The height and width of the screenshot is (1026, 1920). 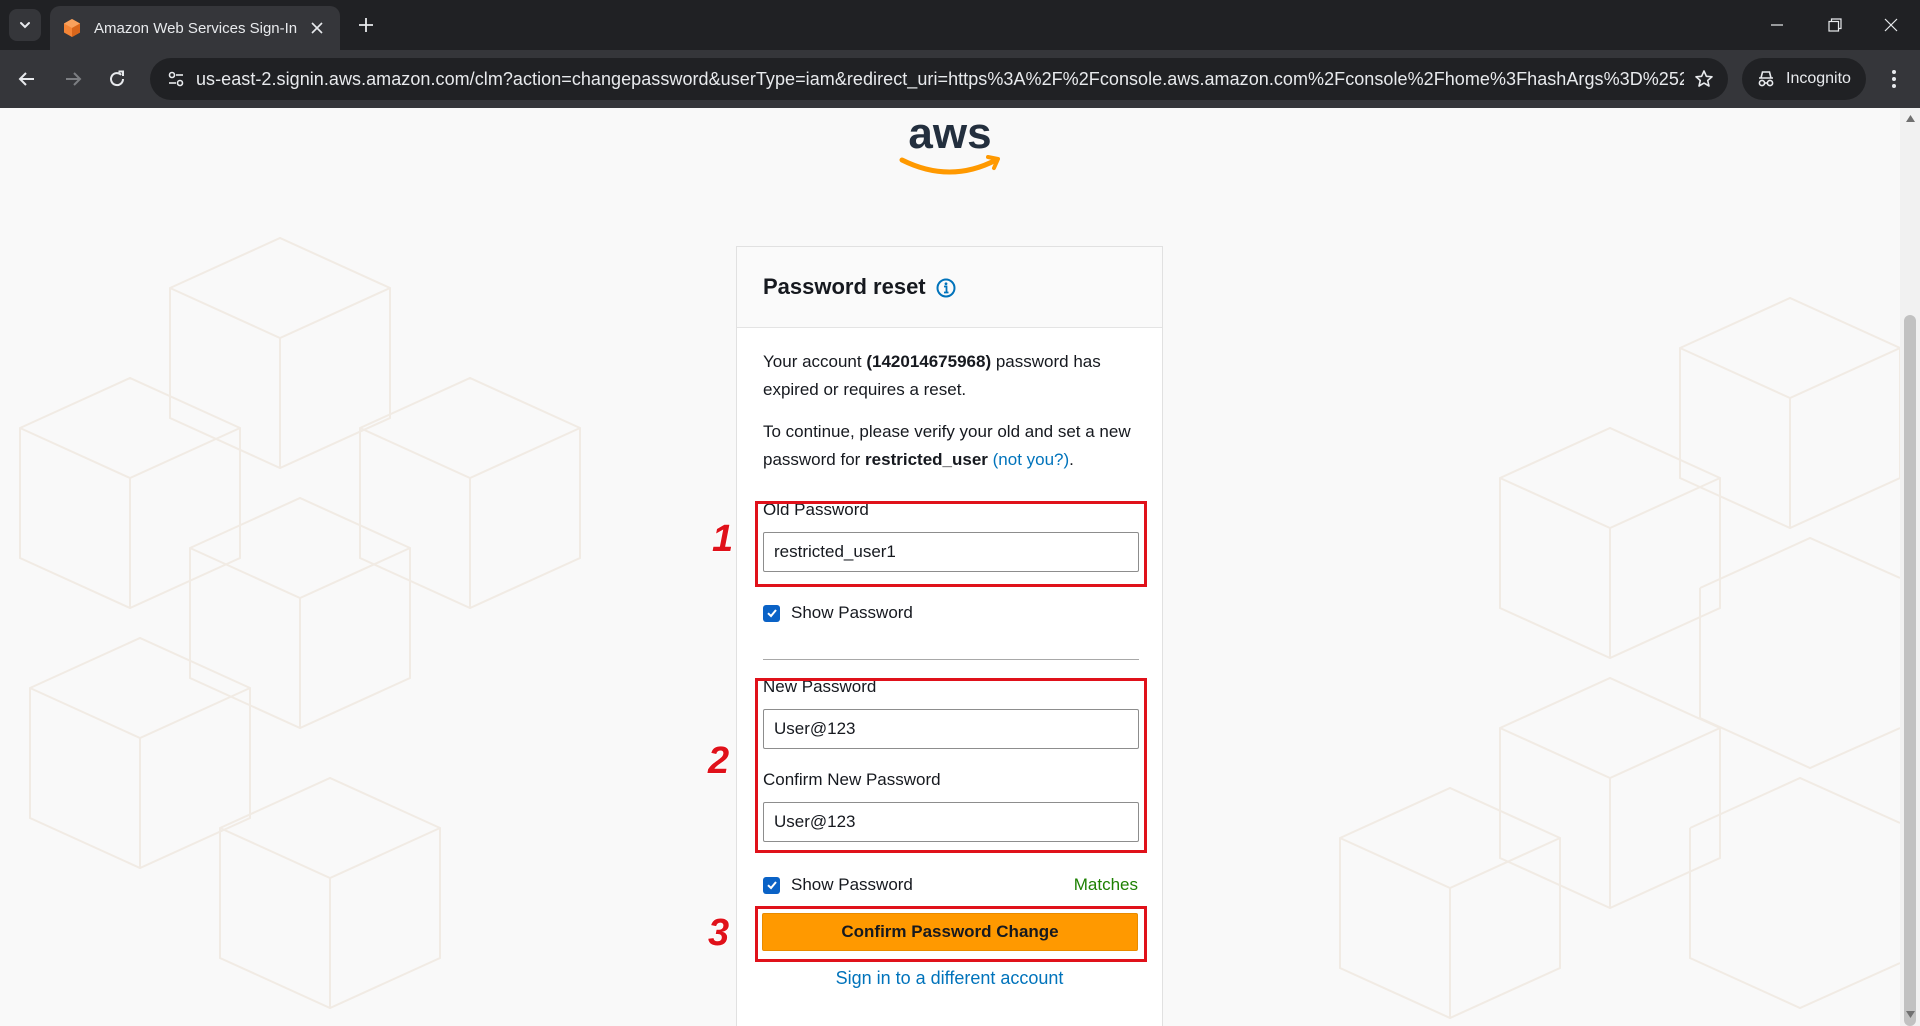 I want to click on restore-icon, so click(x=1835, y=25).